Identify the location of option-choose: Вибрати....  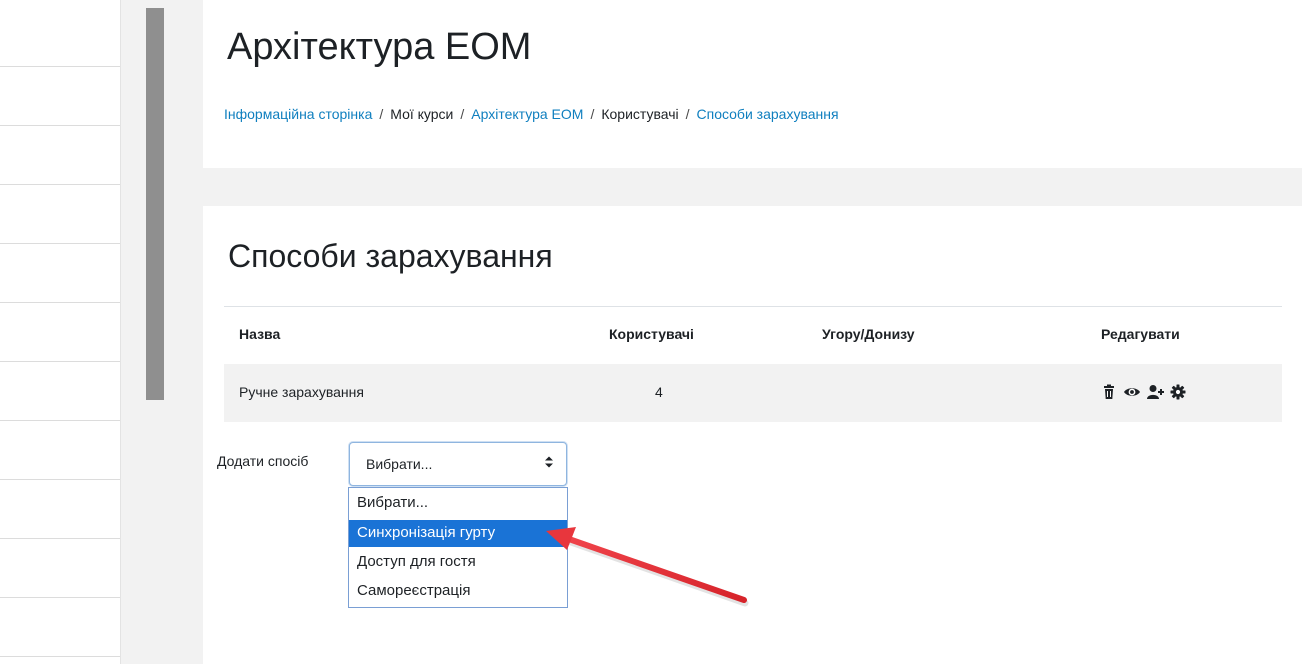
(458, 503).